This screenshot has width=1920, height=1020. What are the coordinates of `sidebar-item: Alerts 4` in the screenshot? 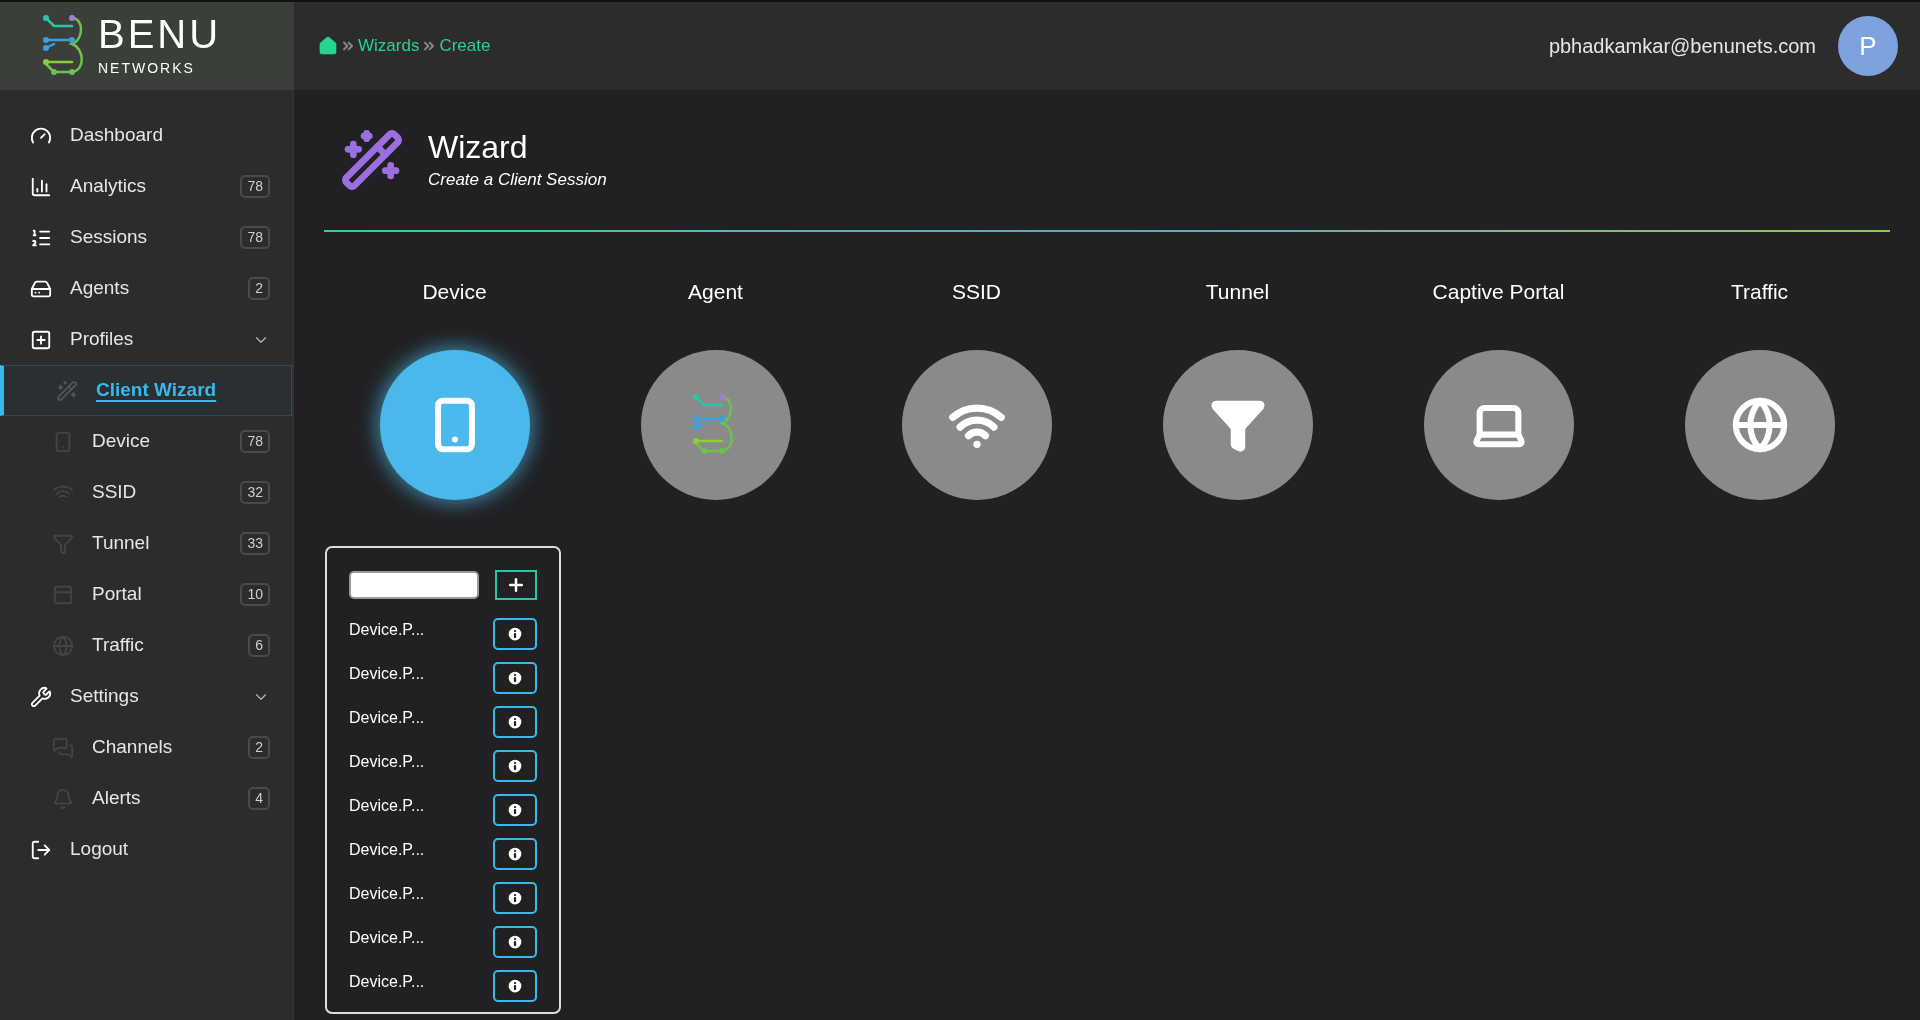 It's located at (146, 798).